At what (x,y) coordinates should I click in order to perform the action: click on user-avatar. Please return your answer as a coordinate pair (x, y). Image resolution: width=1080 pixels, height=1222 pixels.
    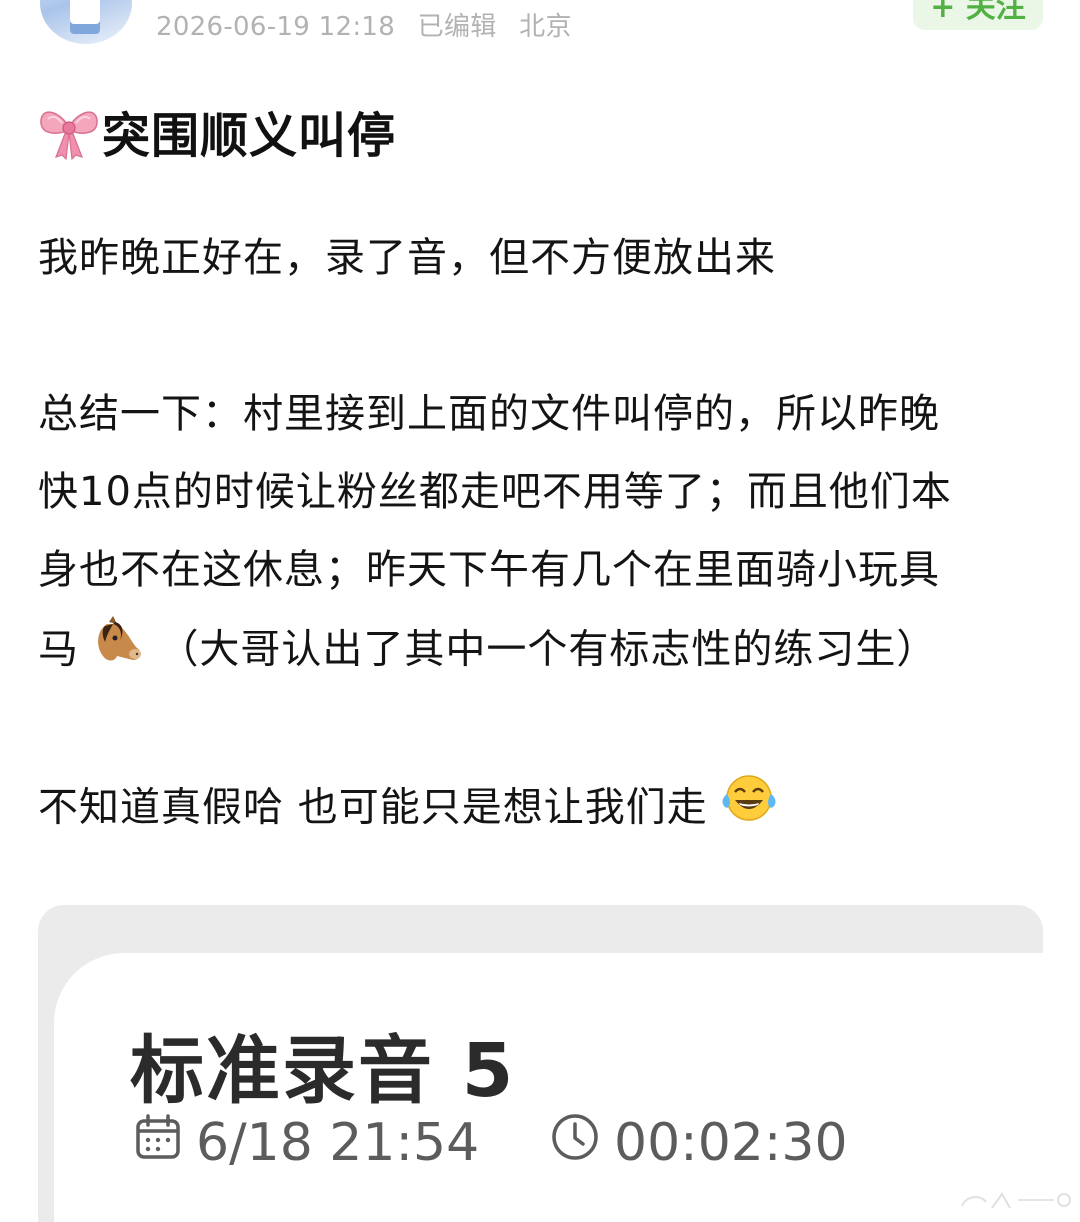
    Looking at the image, I should click on (86, 22).